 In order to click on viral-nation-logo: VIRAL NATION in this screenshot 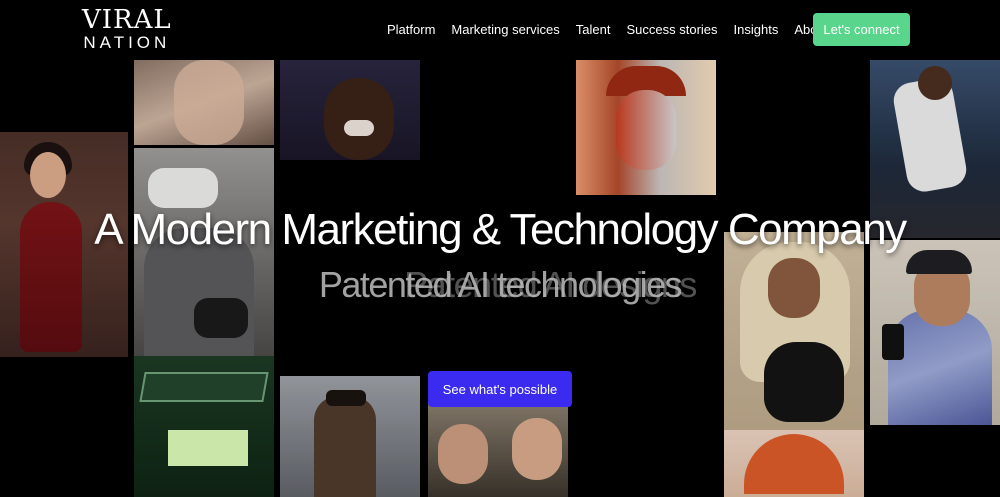, I will do `click(127, 29)`.